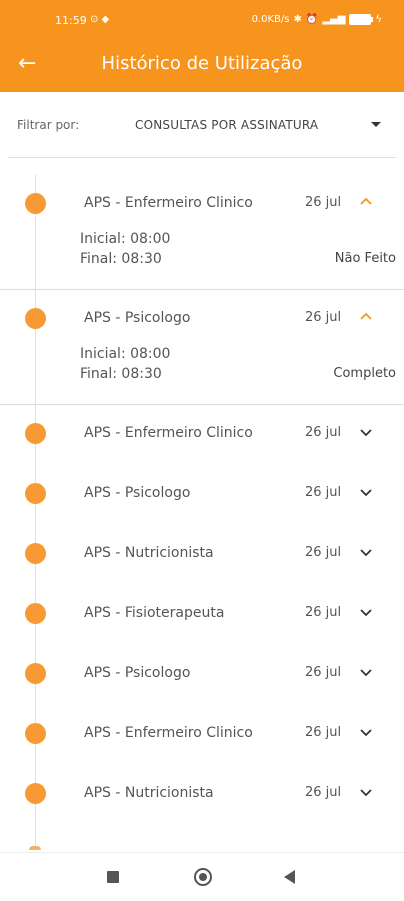 This screenshot has height=901, width=404. Describe the element at coordinates (376, 124) in the screenshot. I see `dropdown-caret-icon` at that location.